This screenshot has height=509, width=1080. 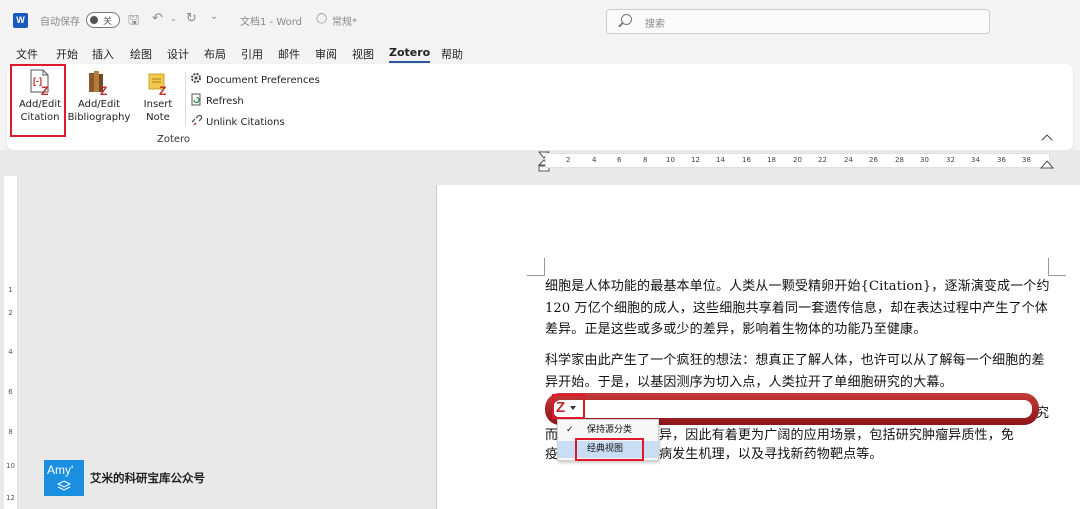 What do you see at coordinates (263, 80) in the screenshot?
I see `document-preferences-label: Document Preferences` at bounding box center [263, 80].